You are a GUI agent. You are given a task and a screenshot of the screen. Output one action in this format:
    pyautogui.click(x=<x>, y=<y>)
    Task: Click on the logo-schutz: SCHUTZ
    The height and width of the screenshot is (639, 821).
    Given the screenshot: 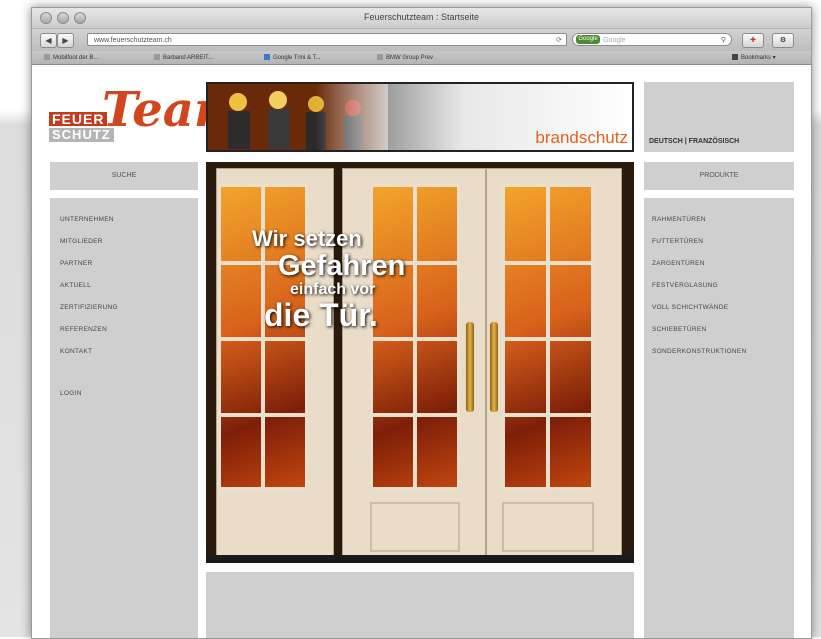 What is the action you would take?
    pyautogui.click(x=81, y=135)
    